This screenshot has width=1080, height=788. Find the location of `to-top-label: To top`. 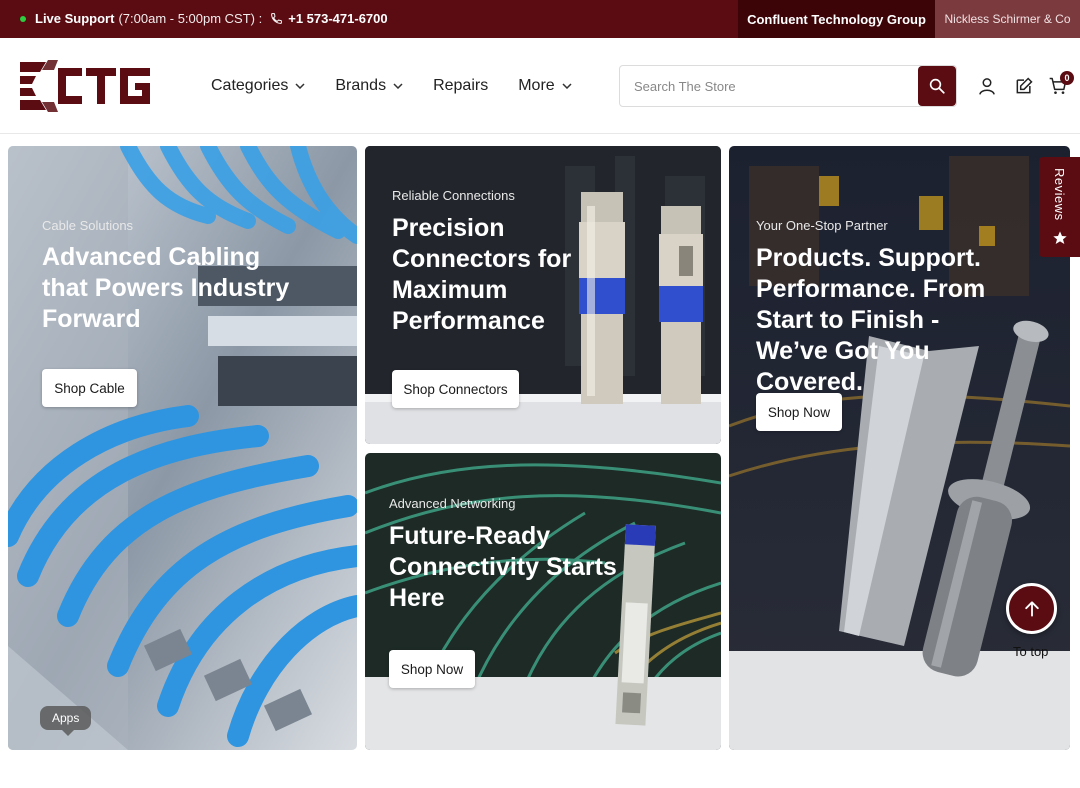

to-top-label: To top is located at coordinates (1031, 651).